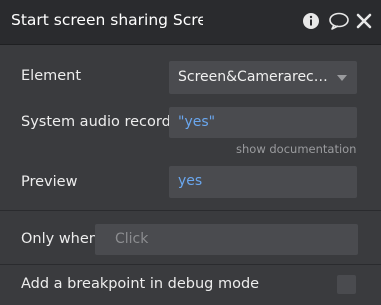  I want to click on close-icon, so click(364, 21).